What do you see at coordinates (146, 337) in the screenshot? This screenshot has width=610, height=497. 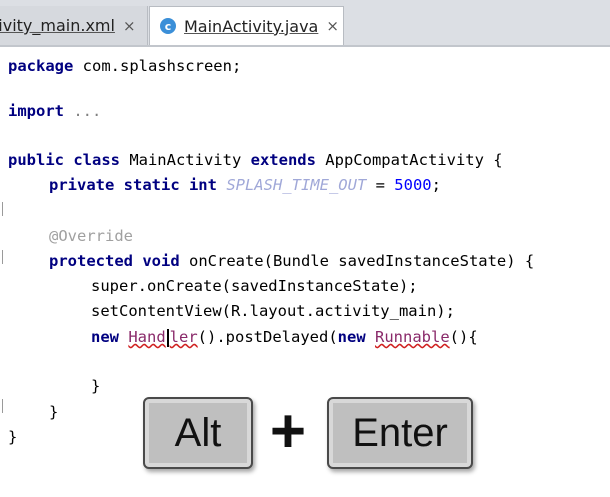 I see `unresolved-symbol: Hand` at bounding box center [146, 337].